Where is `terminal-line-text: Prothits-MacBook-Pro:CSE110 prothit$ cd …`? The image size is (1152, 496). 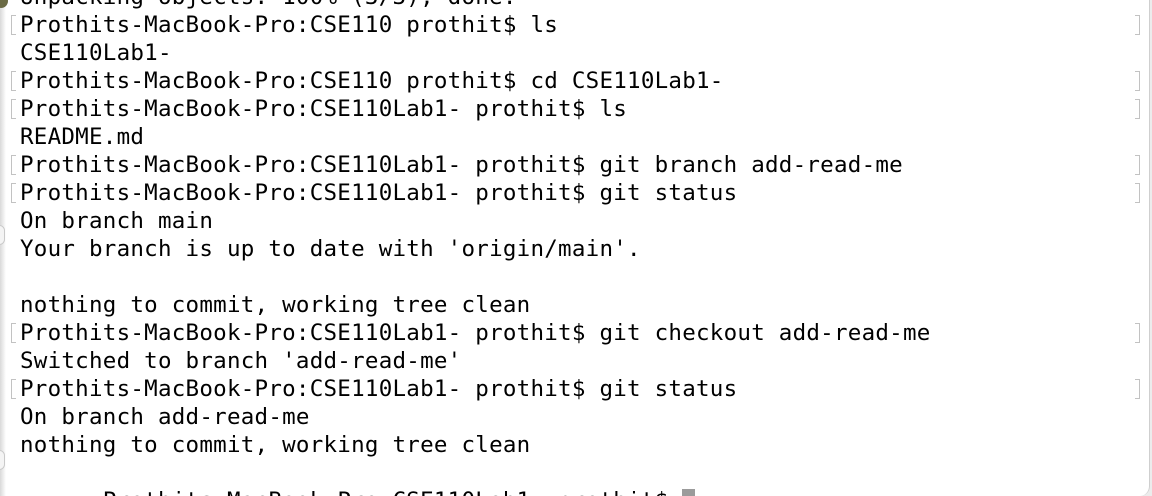 terminal-line-text: Prothits-MacBook-Pro:CSE110 prothit$ cd … is located at coordinates (372, 81).